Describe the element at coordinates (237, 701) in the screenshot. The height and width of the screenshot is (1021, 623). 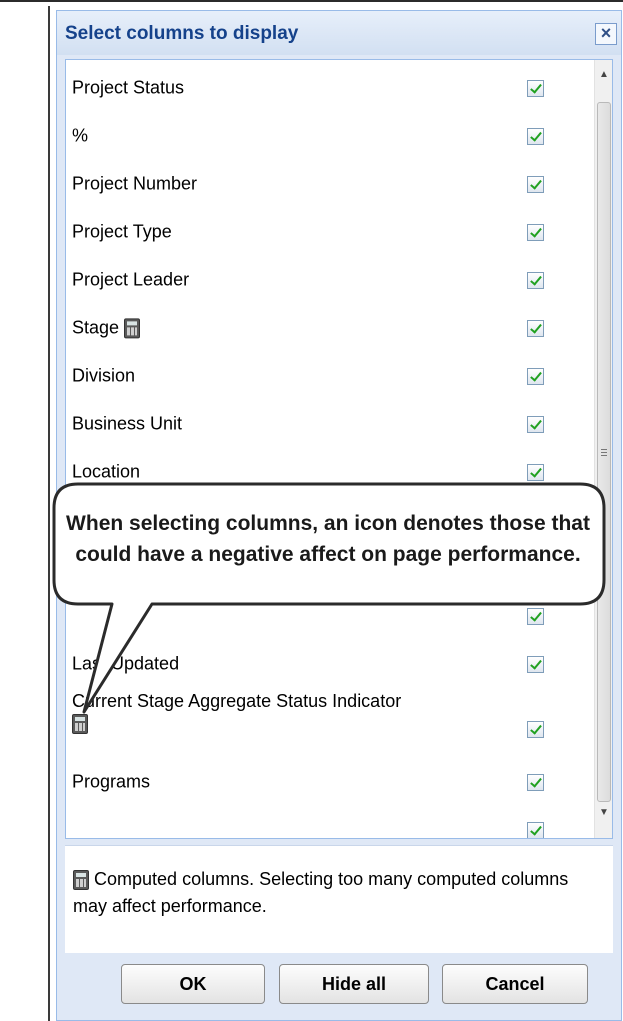
I see `column-label: Current Stage Aggregate Status Indicator` at that location.